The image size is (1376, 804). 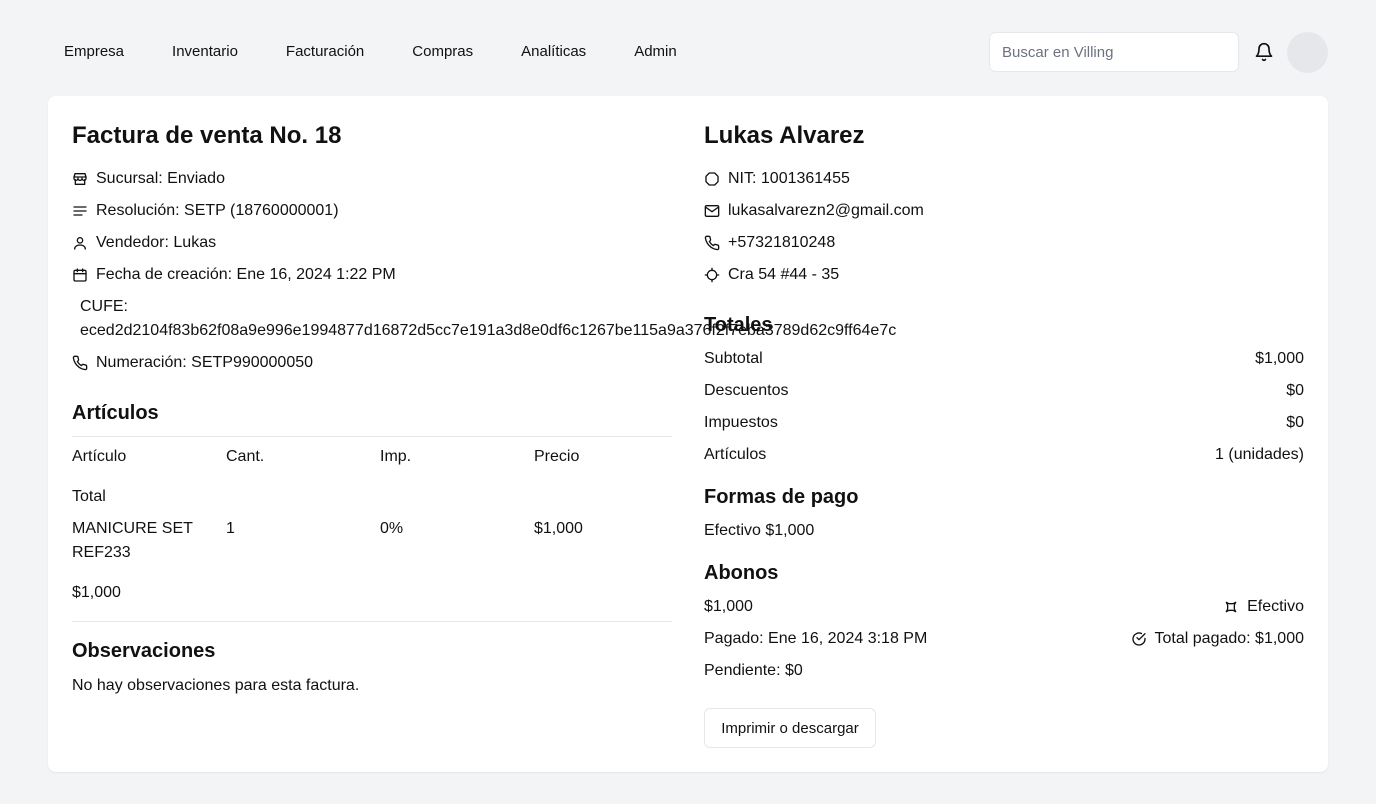 I want to click on col-articulo: Artículo, so click(x=99, y=456).